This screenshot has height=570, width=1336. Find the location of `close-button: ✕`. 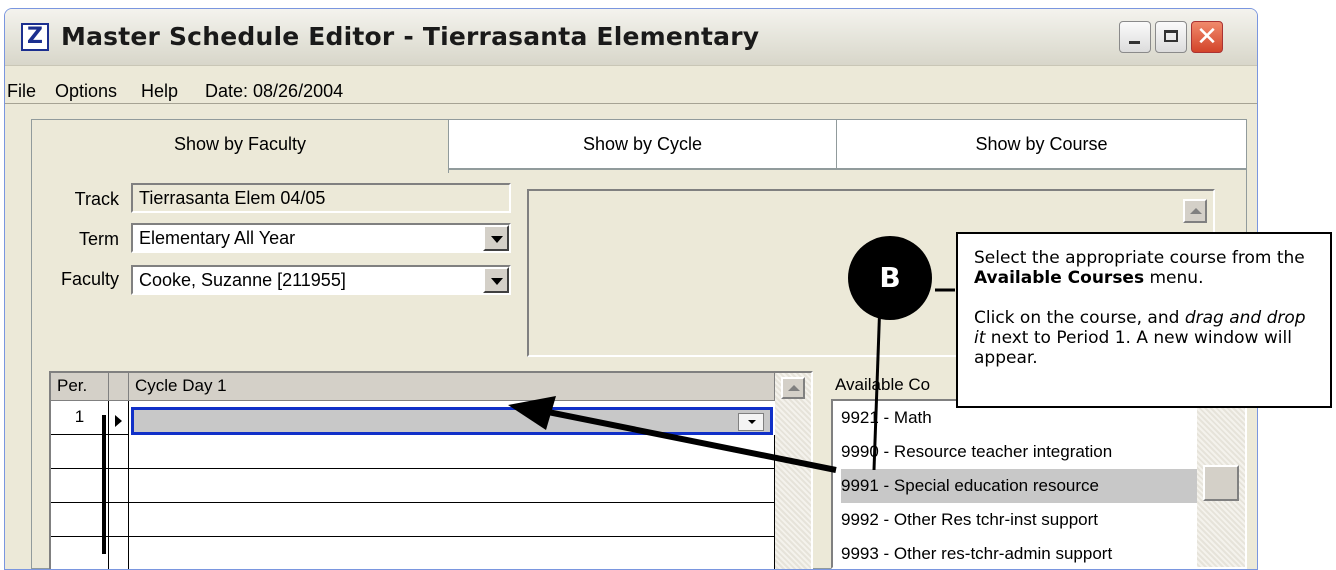

close-button: ✕ is located at coordinates (1207, 37).